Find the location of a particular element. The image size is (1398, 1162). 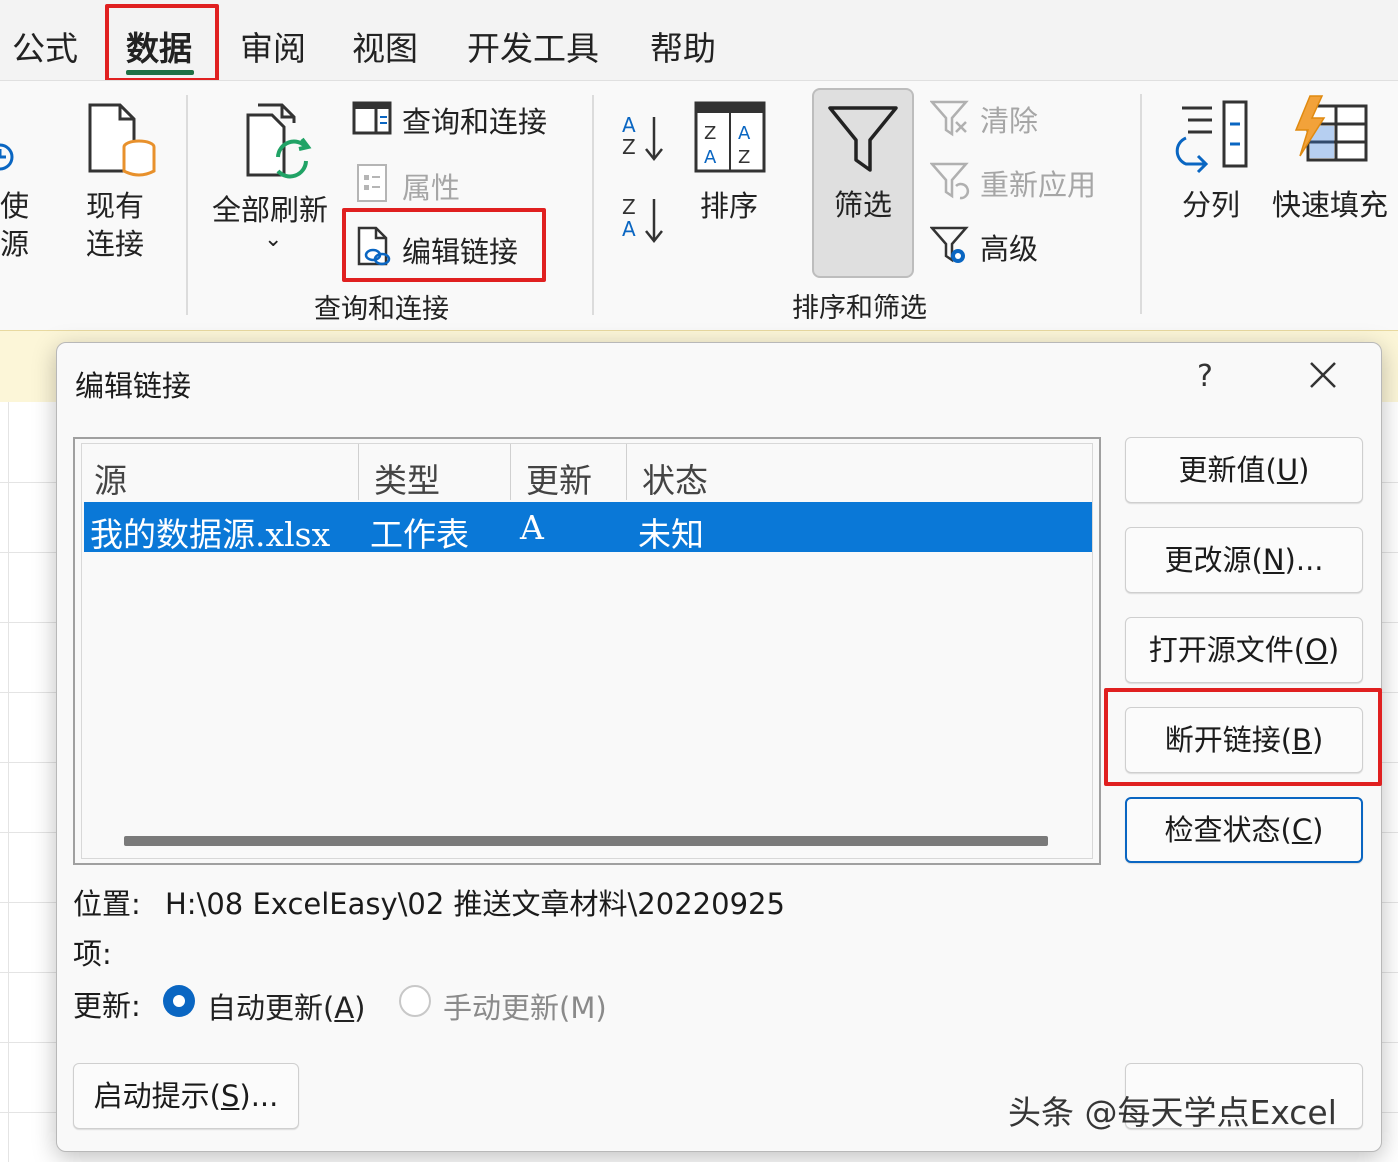

highlight-data-tab is located at coordinates (162, 43).